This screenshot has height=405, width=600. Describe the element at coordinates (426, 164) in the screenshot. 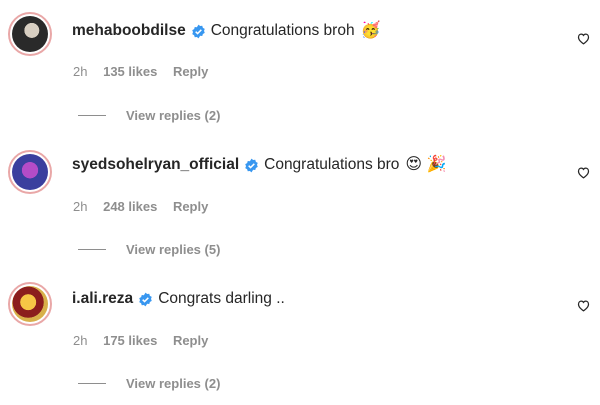

I see `comment-emoji: 😍 🎉` at that location.